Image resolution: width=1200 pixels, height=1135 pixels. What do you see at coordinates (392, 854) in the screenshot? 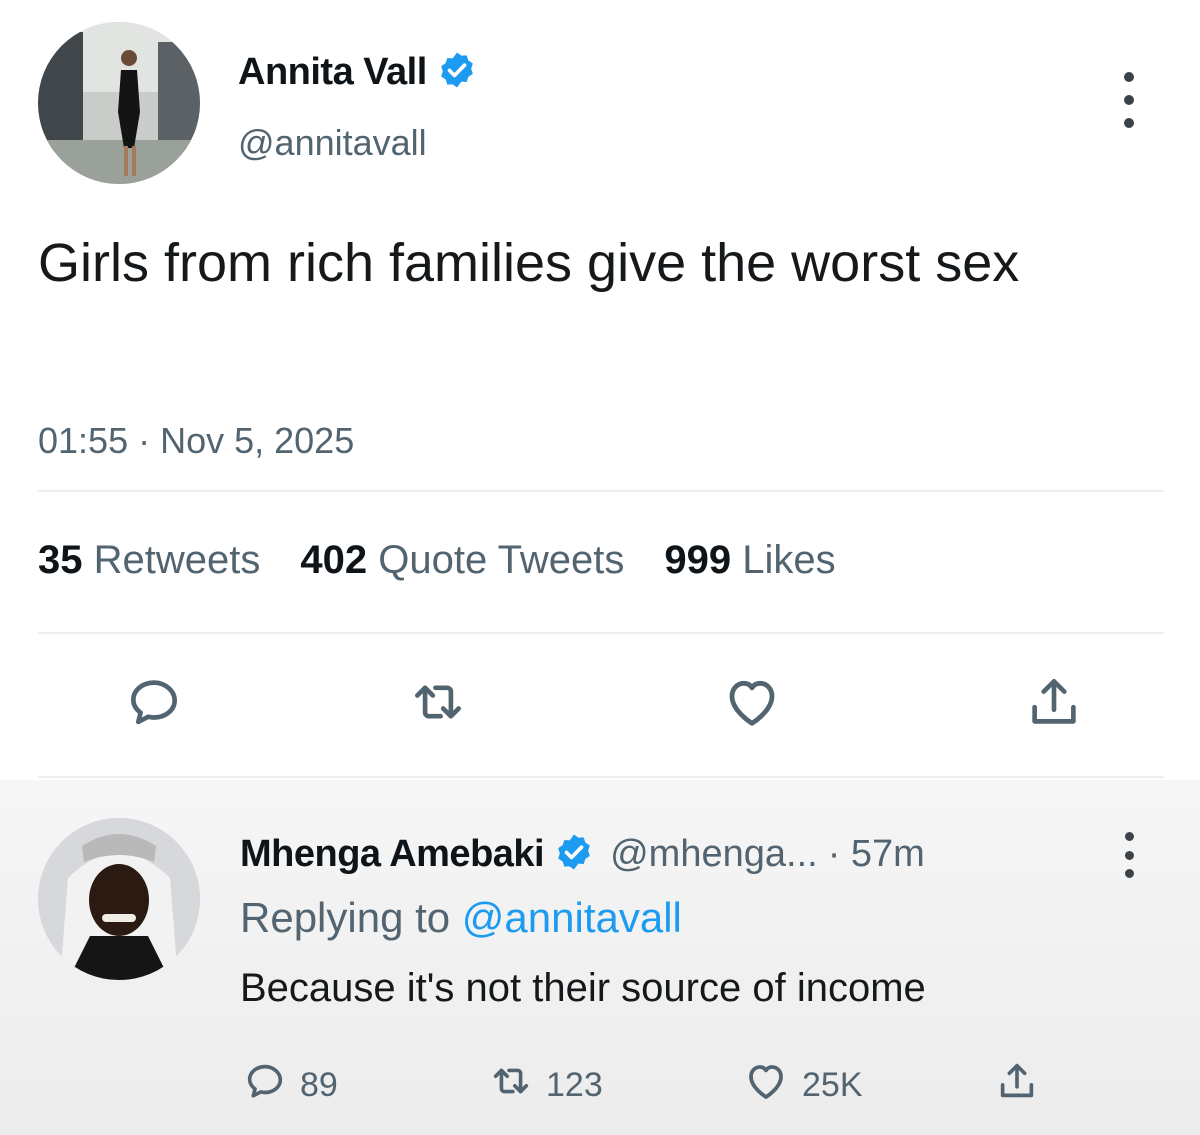
I see `reply-author-name: Mhenga Amebaki` at bounding box center [392, 854].